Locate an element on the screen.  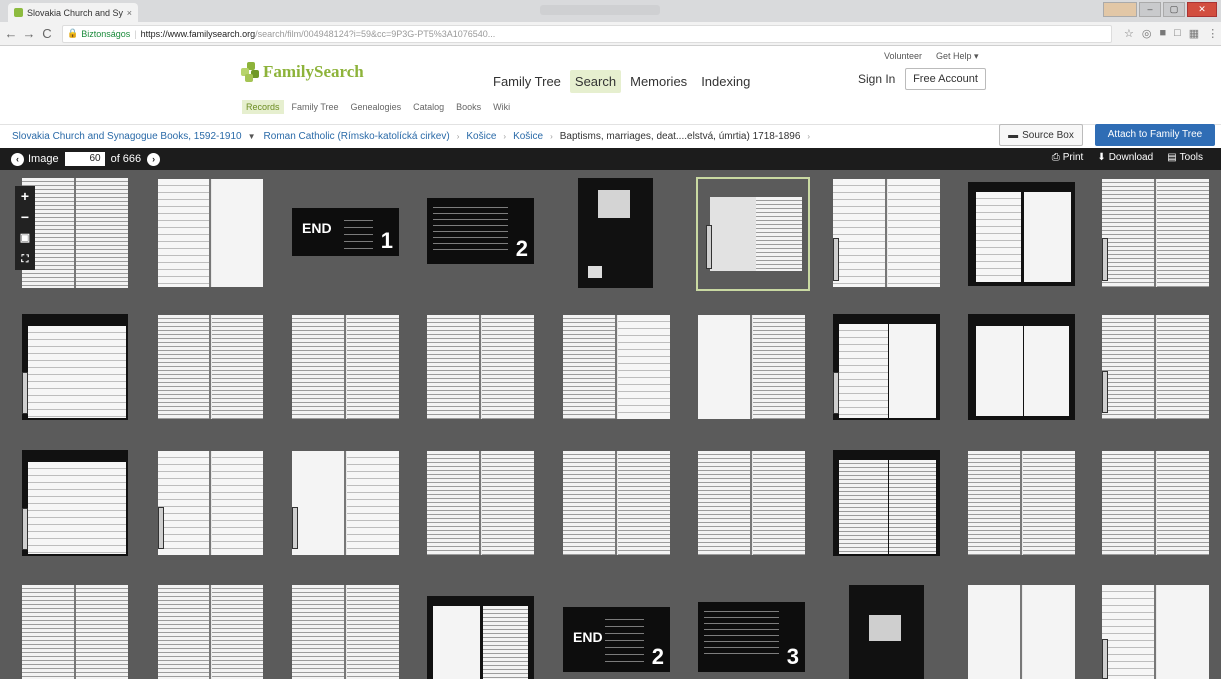
subnav-records: Records is located at coordinates (263, 107).